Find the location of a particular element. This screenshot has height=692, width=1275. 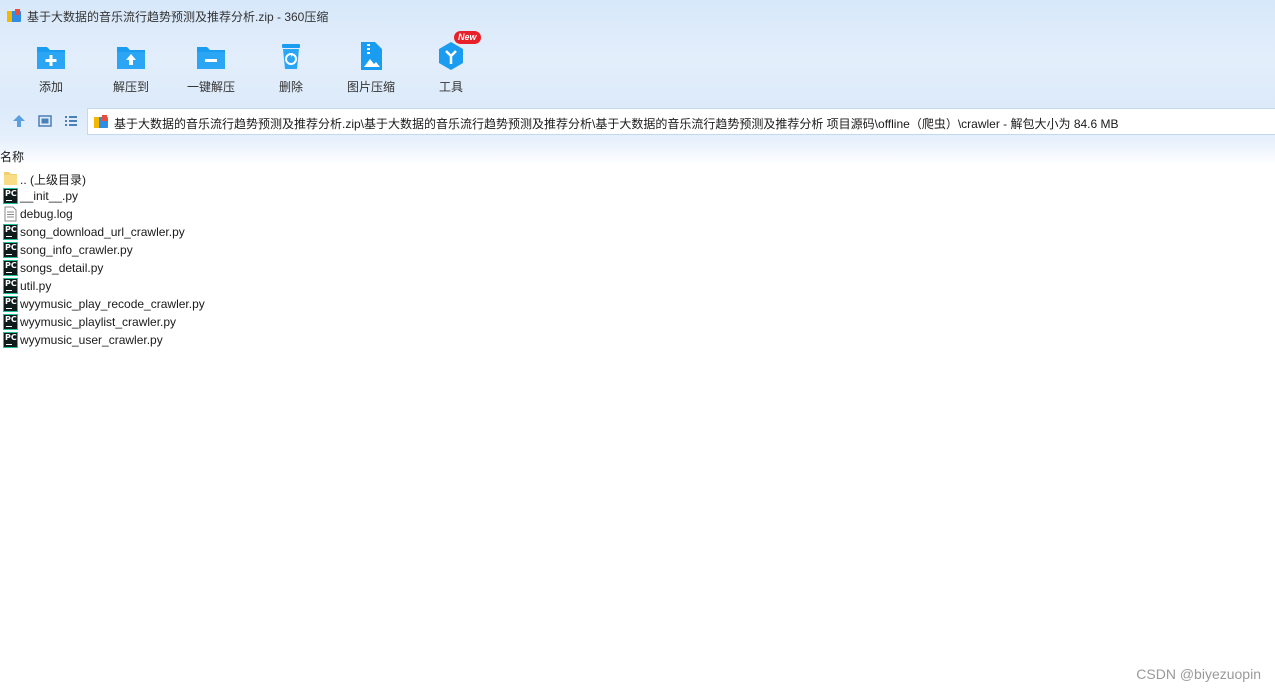

file-name: .. (上级目录) is located at coordinates (53, 180).